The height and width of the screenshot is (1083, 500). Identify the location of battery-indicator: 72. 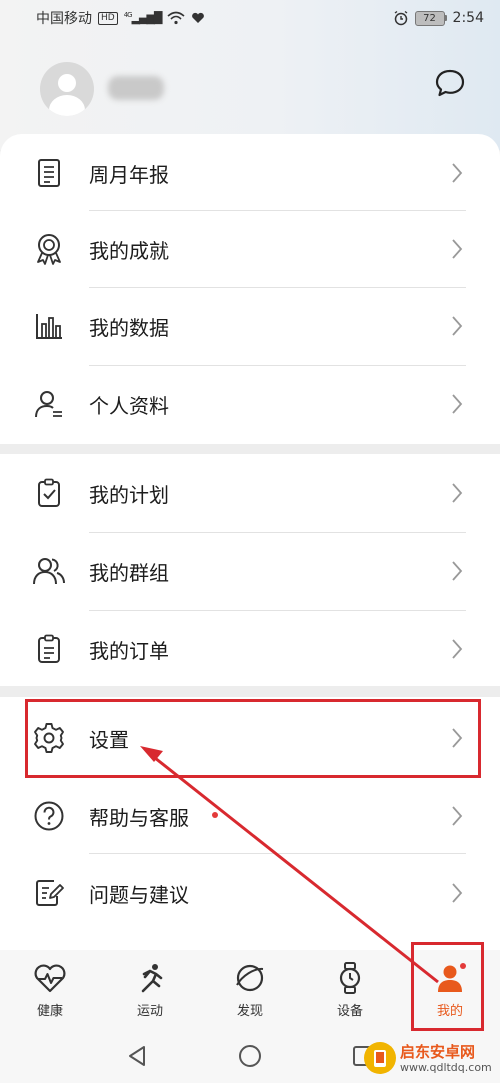
(430, 18).